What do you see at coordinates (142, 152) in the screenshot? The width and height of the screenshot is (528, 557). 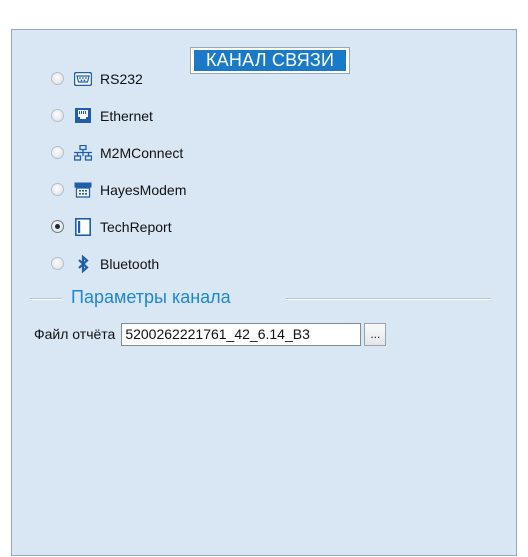 I see `channel-label-m2mconnect: M2MConnect` at bounding box center [142, 152].